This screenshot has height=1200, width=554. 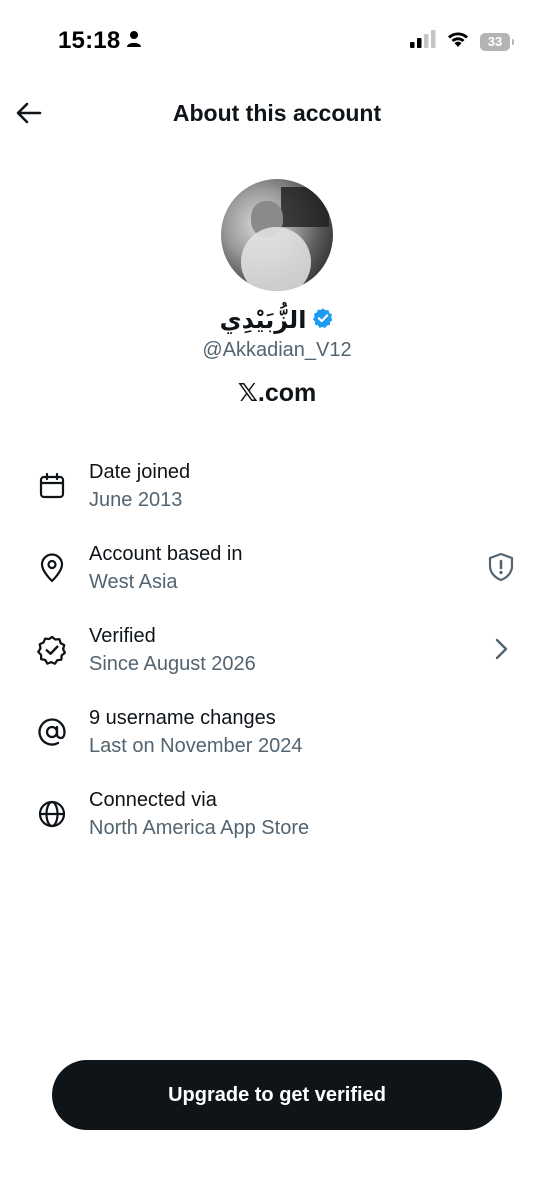 I want to click on status-bar: 15:18 33, so click(x=277, y=40).